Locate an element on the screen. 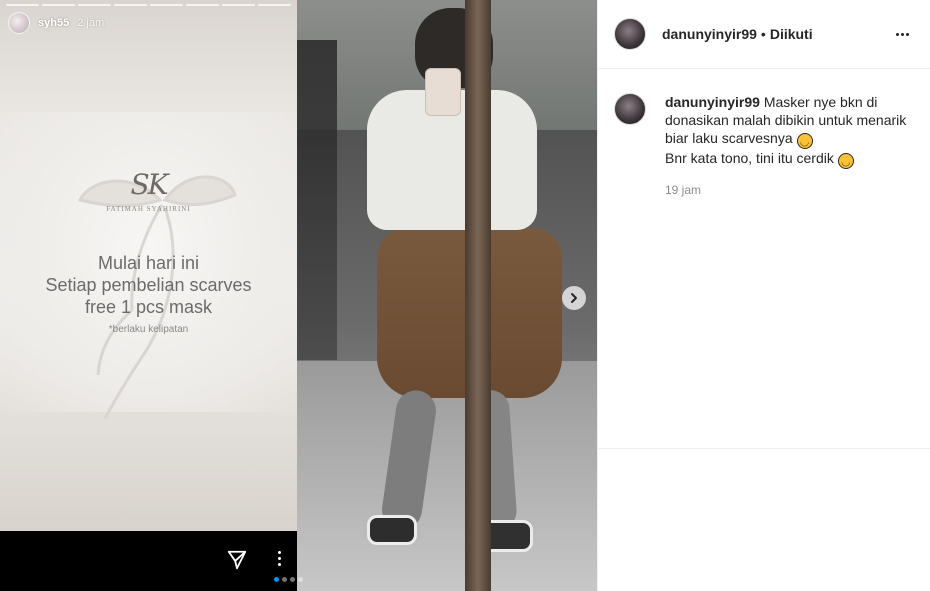 The width and height of the screenshot is (930, 591). header-username: danunyinyir99 is located at coordinates (709, 34).